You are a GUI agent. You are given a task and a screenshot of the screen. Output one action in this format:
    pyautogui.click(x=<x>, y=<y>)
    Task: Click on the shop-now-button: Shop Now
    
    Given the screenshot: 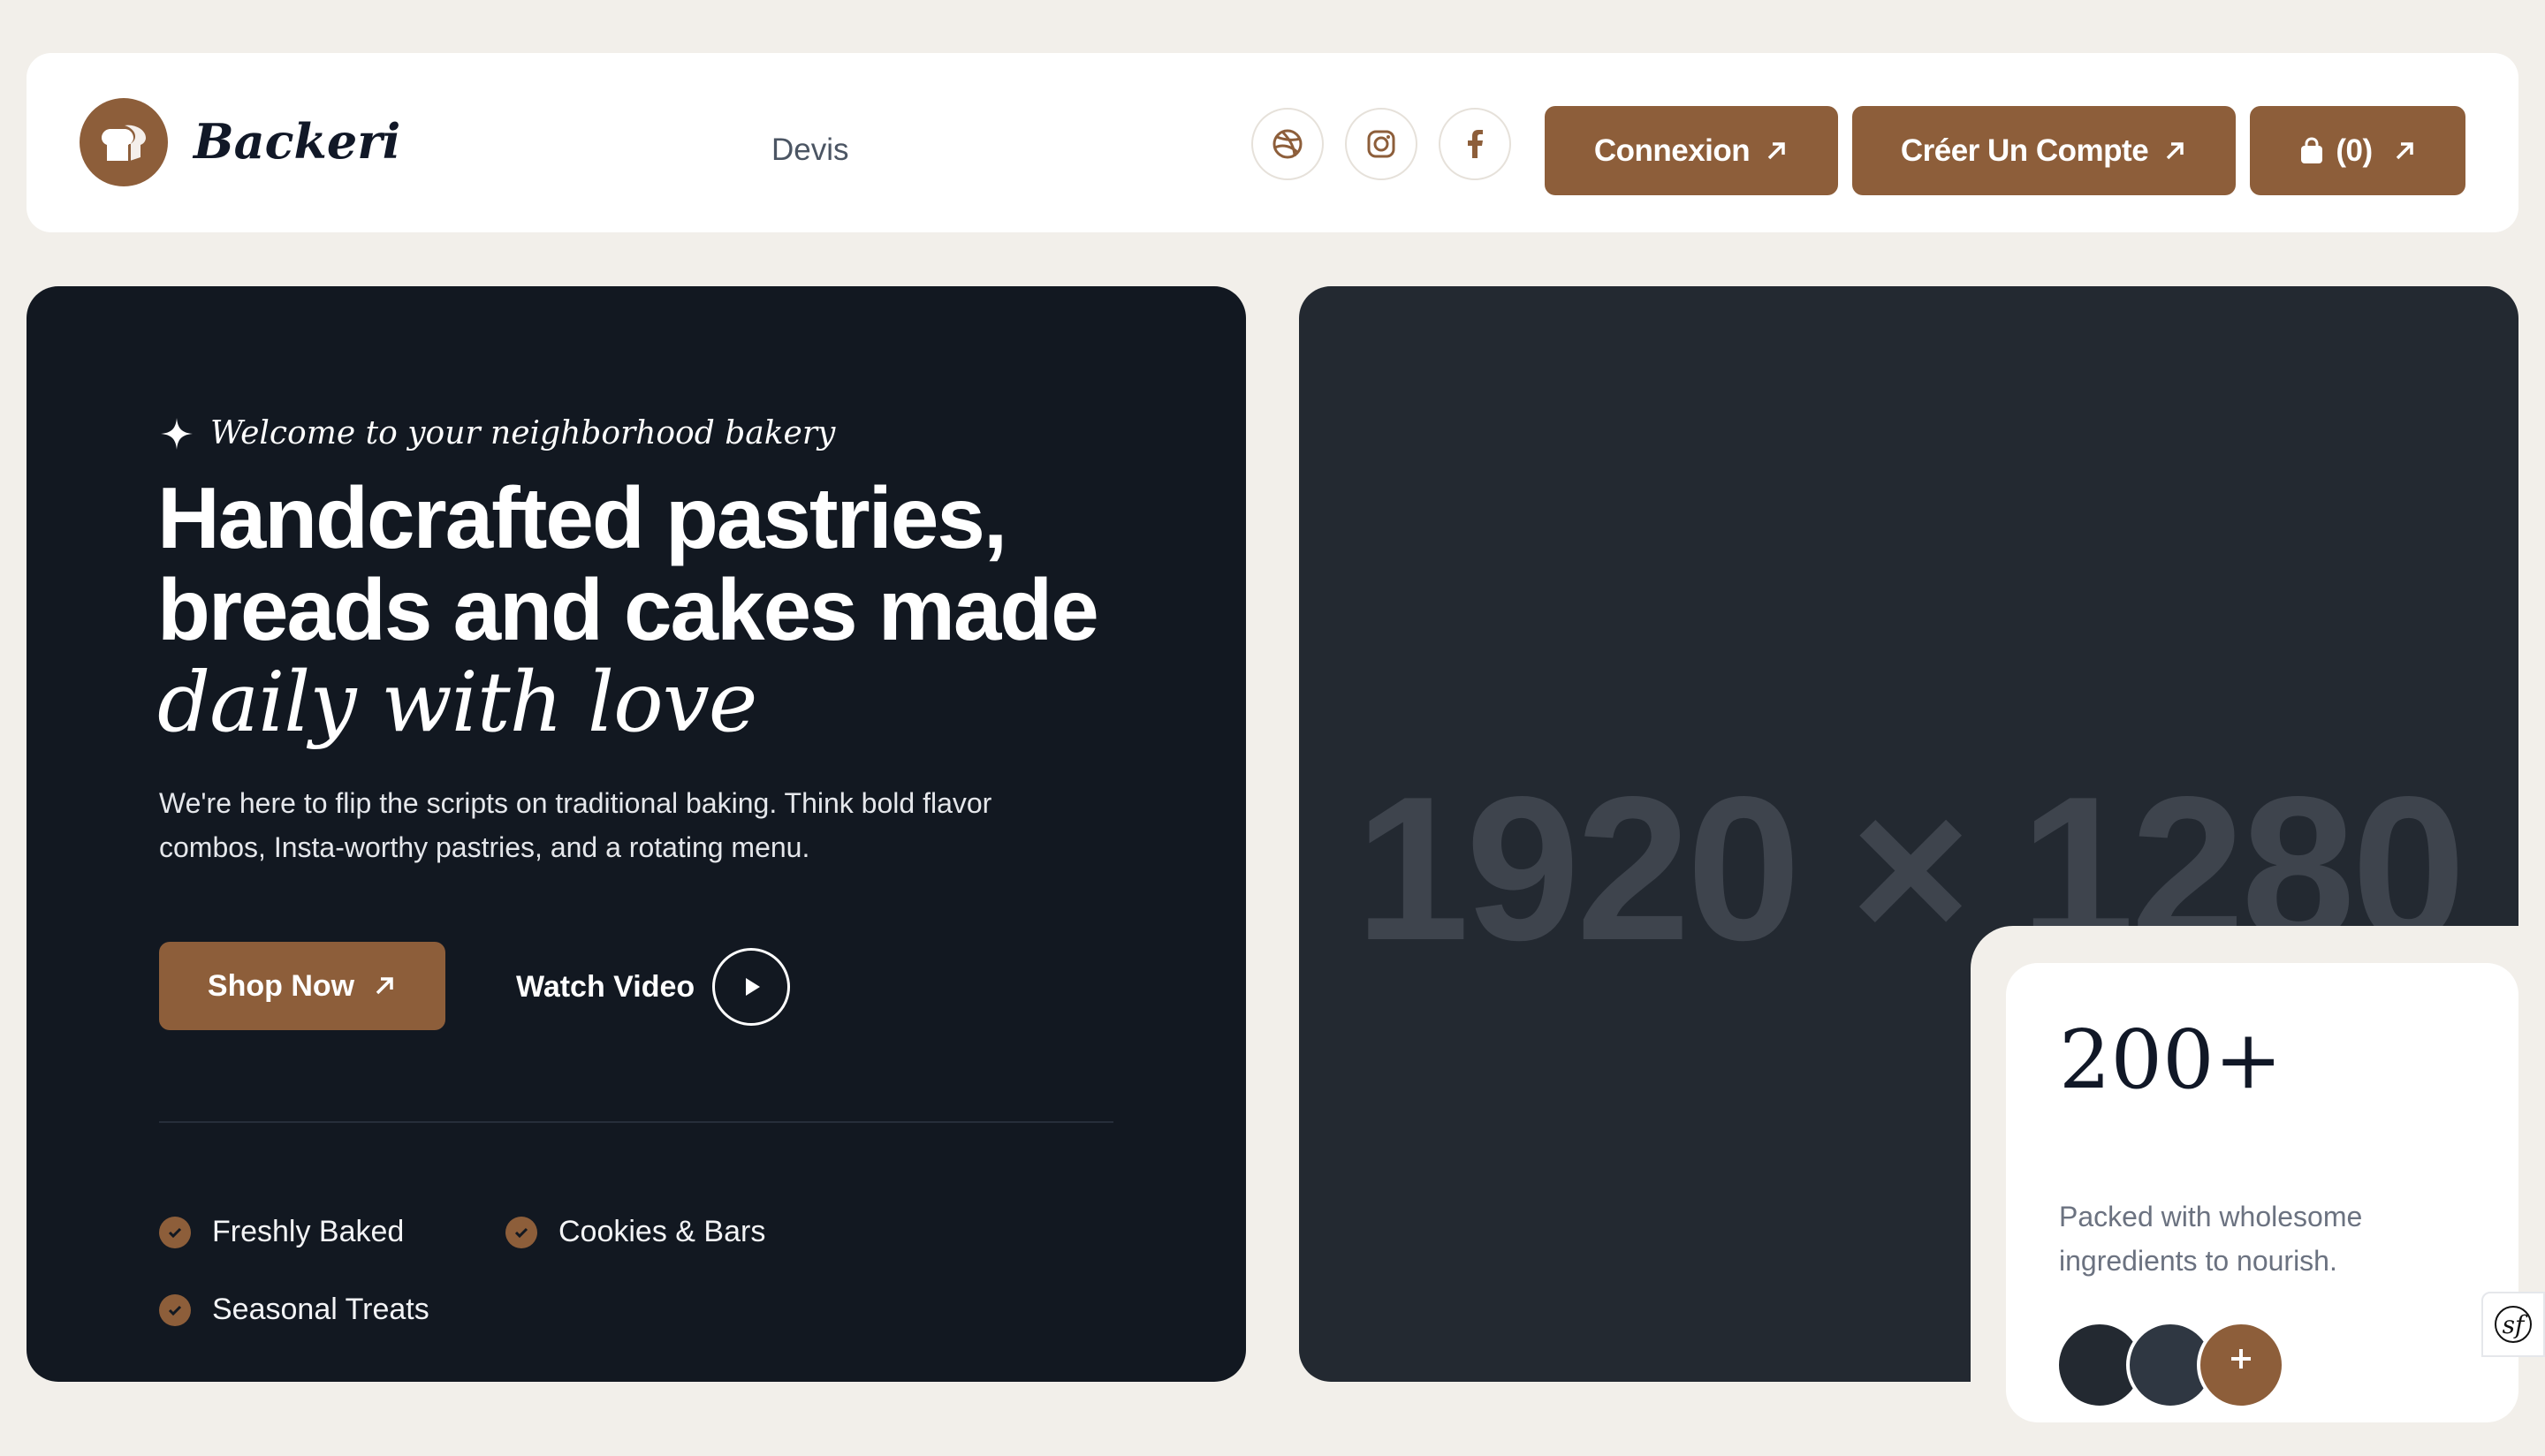 What is the action you would take?
    pyautogui.click(x=302, y=986)
    